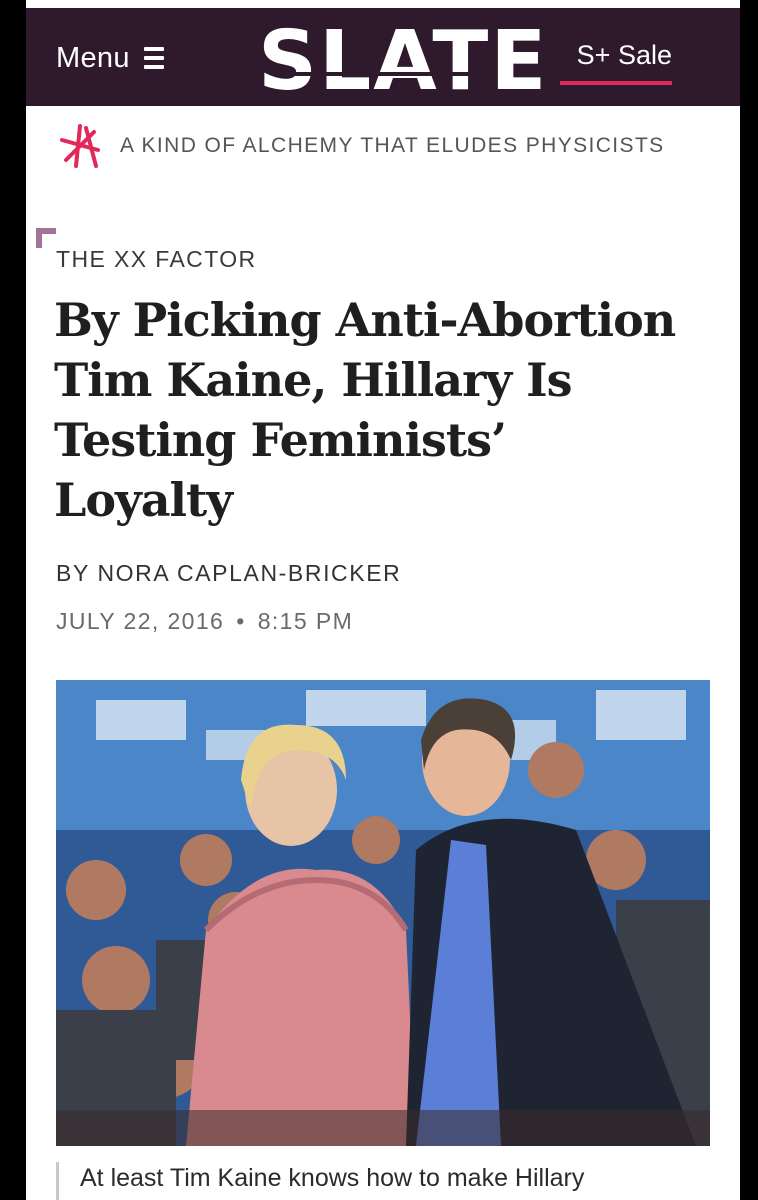 This screenshot has height=1200, width=758. Describe the element at coordinates (383, 74) in the screenshot. I see `logo-cut-line` at that location.